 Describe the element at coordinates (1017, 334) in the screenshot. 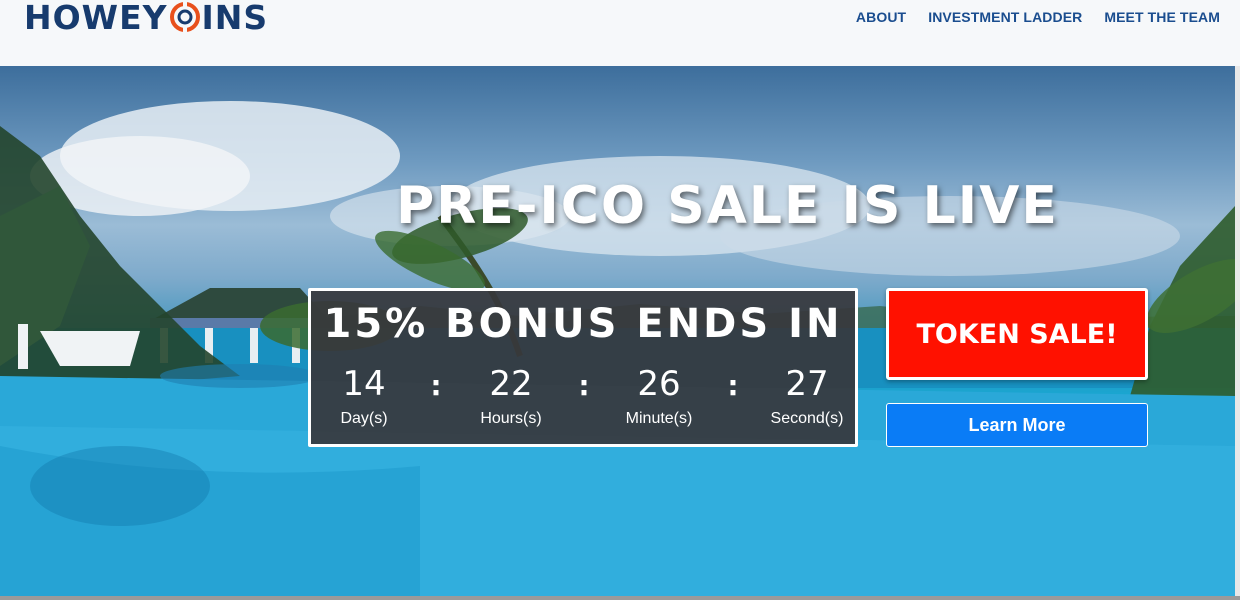

I see `token-sale-button: TOKEN SALE!` at that location.